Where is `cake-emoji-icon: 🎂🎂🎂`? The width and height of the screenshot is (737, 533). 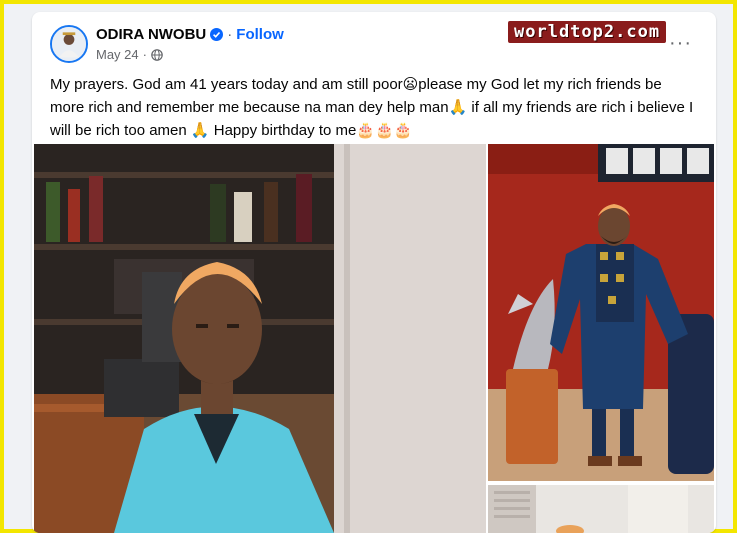
cake-emoji-icon: 🎂🎂🎂 is located at coordinates (384, 130).